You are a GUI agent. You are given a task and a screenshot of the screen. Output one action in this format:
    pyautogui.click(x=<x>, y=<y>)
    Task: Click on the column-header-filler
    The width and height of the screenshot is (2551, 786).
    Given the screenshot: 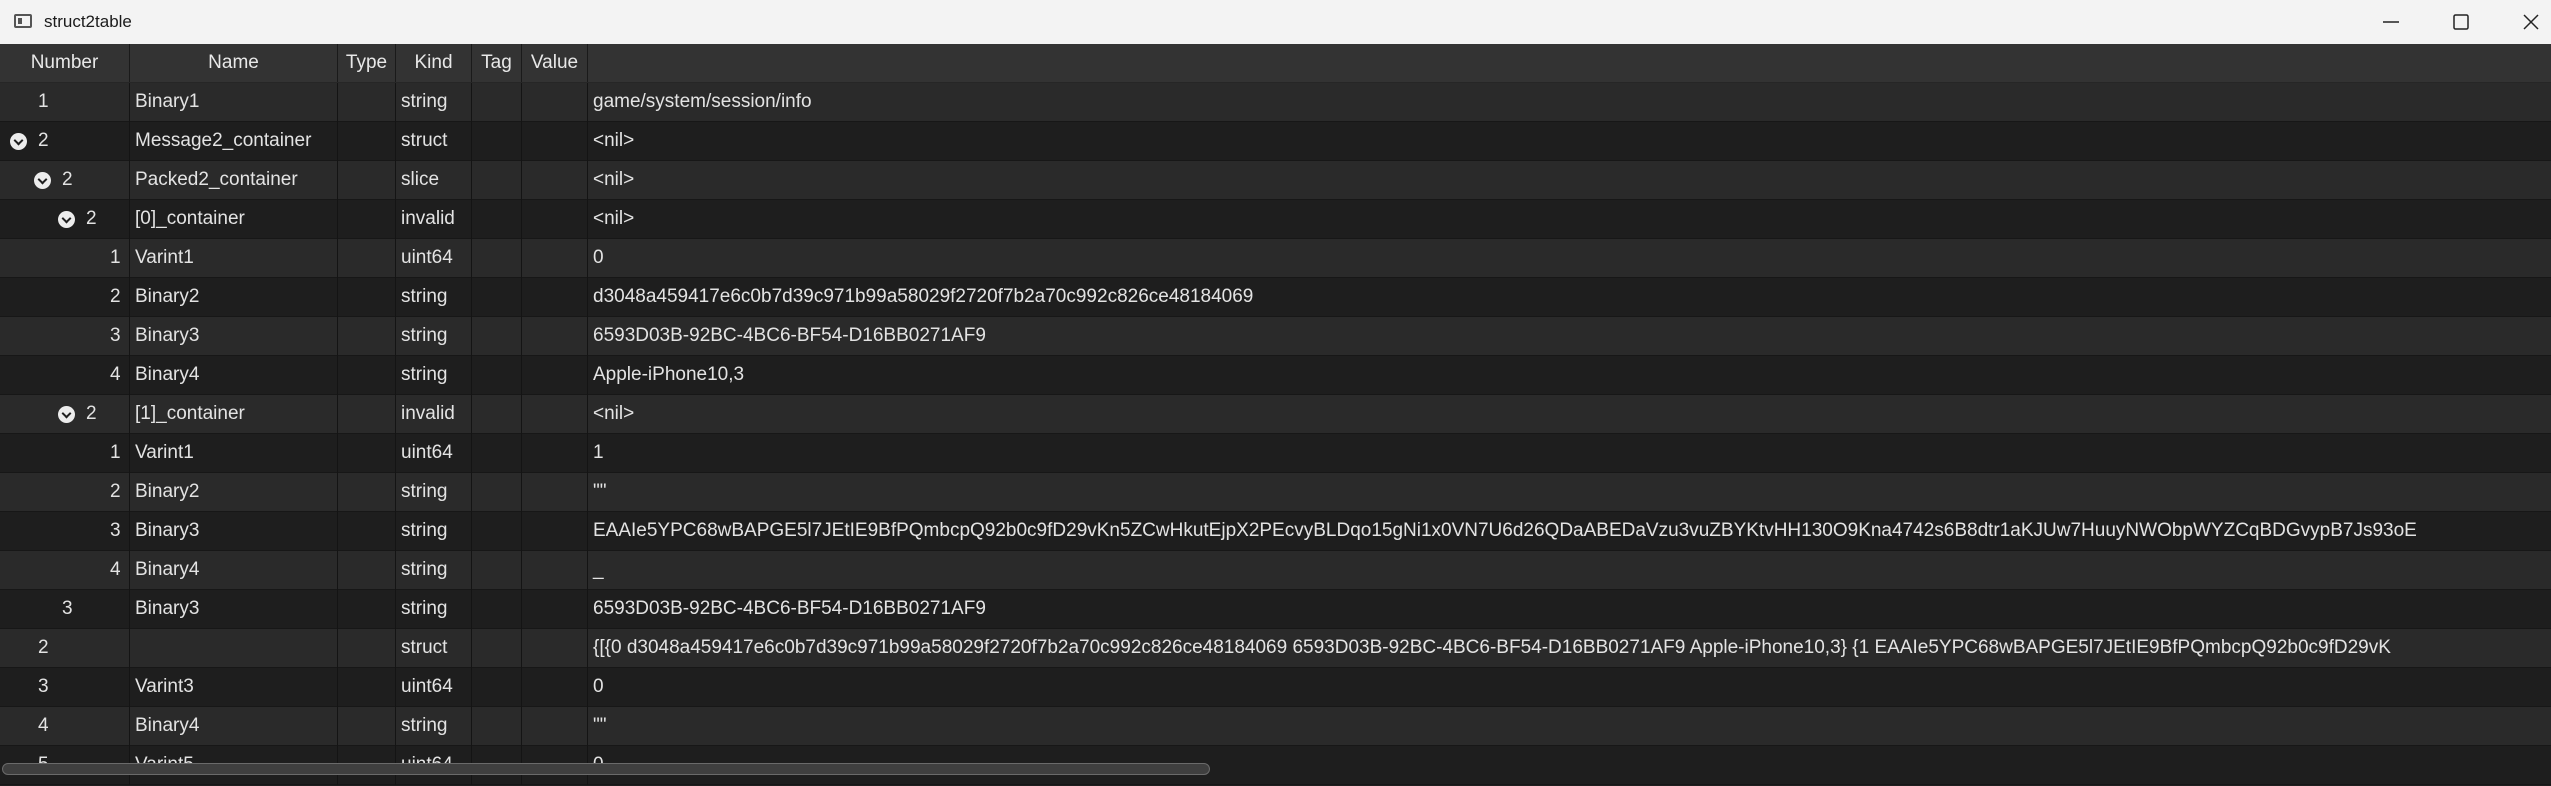 What is the action you would take?
    pyautogui.click(x=1569, y=63)
    